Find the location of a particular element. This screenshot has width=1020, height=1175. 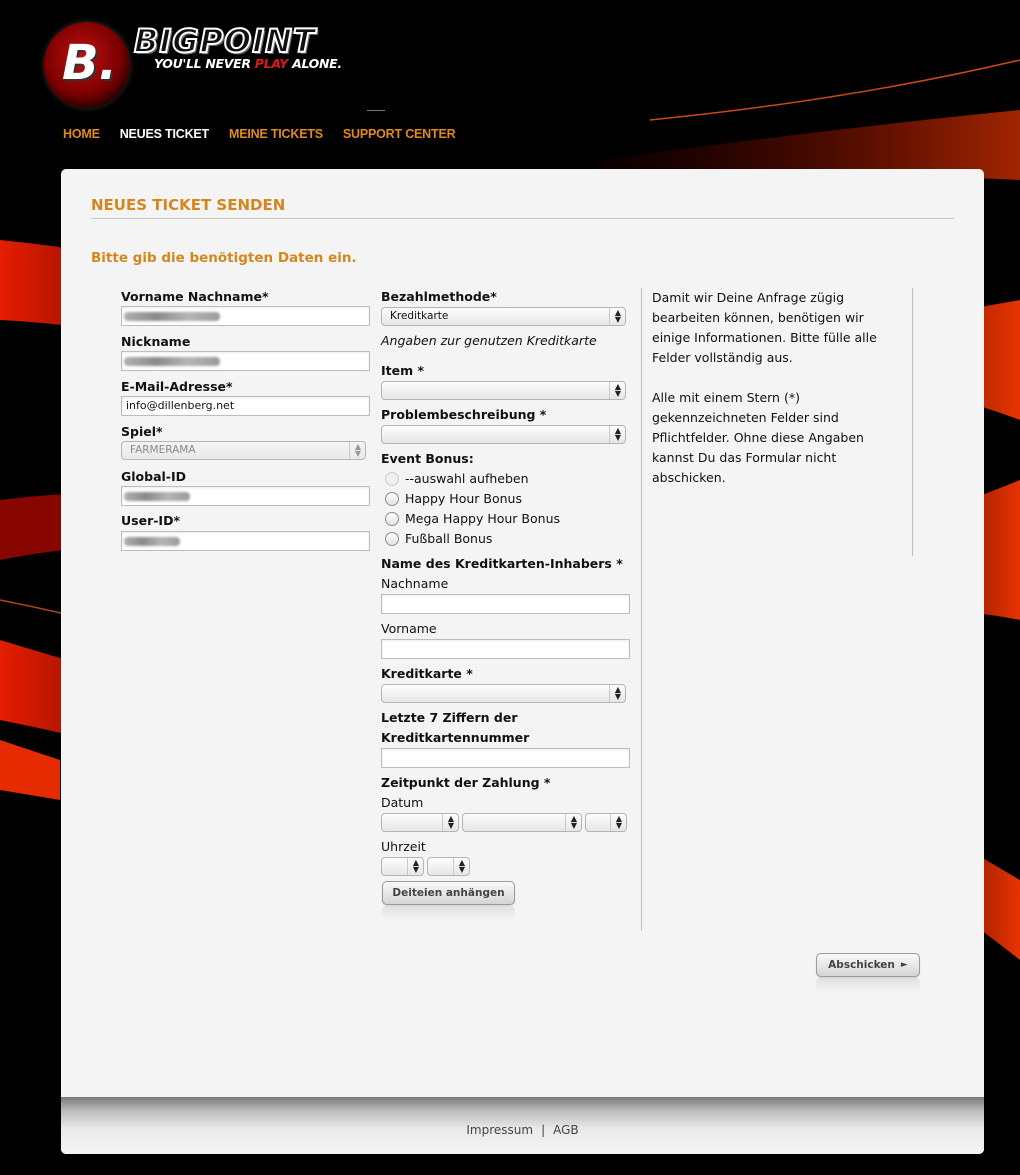

submit-label: Abschicken is located at coordinates (861, 965).